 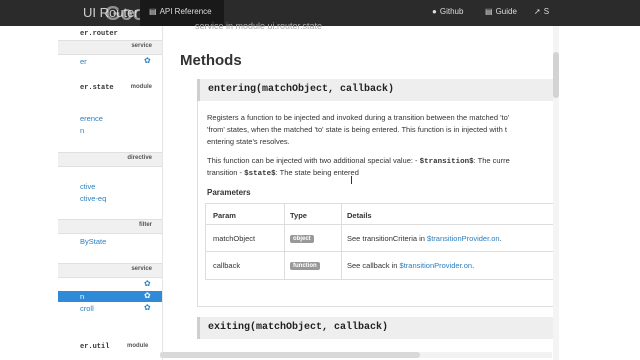 I want to click on section-label: filter, so click(x=145, y=225).